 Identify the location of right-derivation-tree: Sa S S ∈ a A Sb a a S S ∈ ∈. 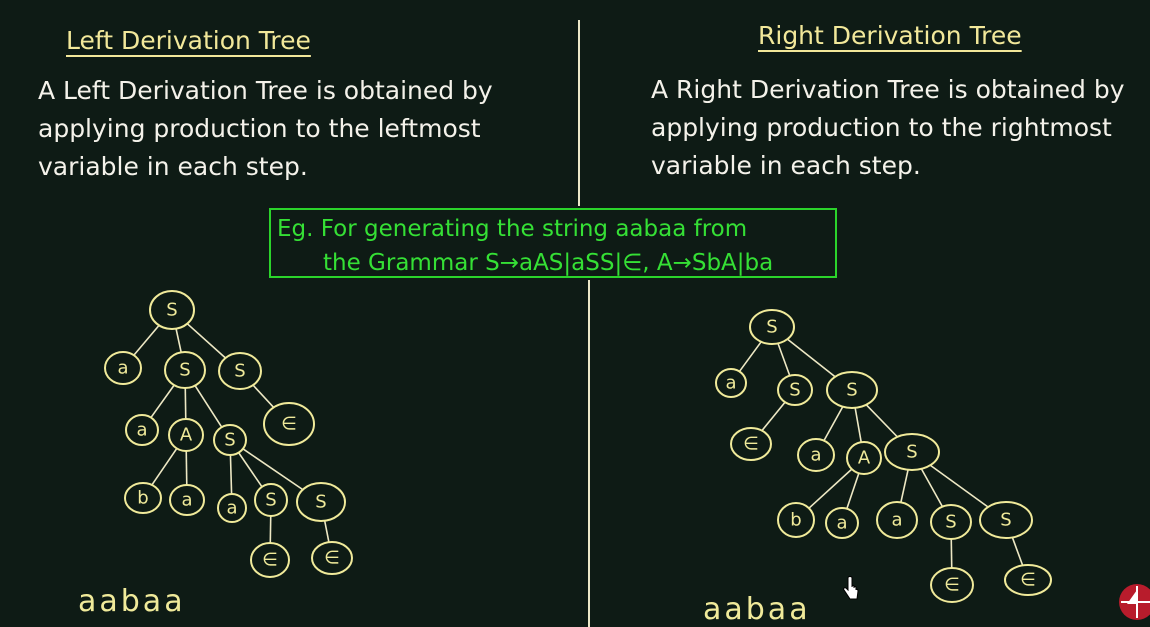
(883, 456).